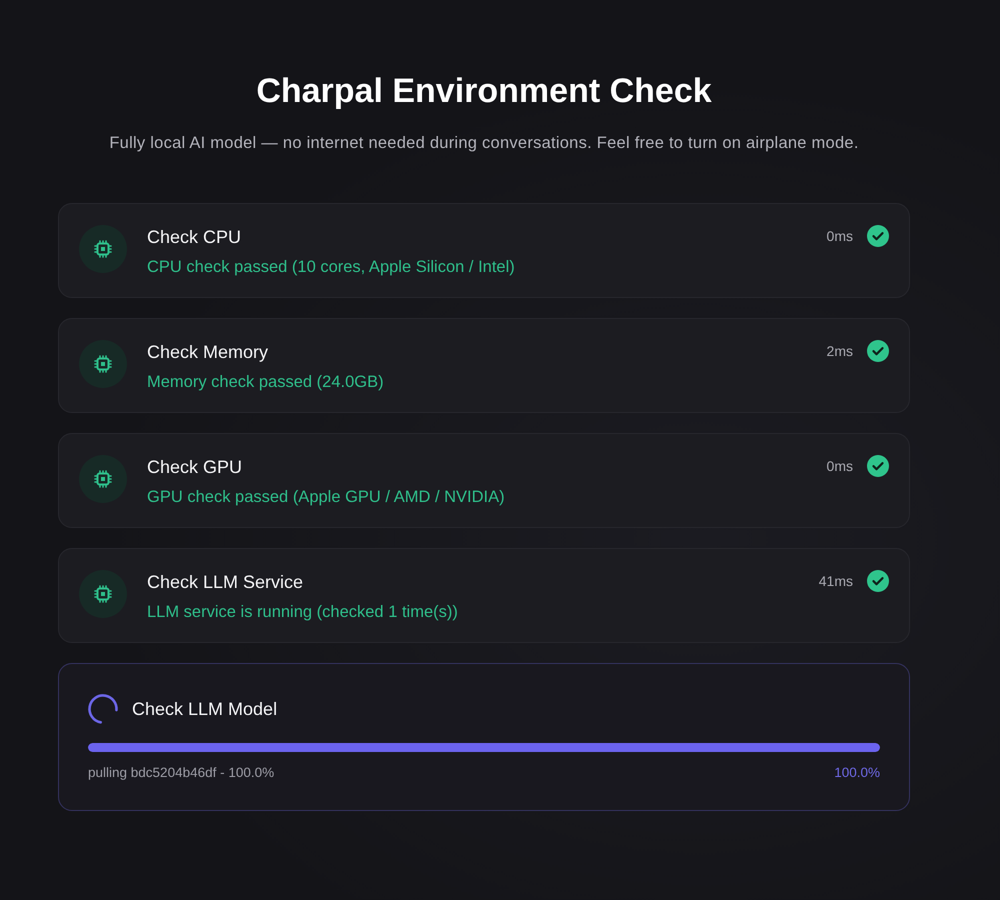  I want to click on check-duration: 41ms, so click(835, 581).